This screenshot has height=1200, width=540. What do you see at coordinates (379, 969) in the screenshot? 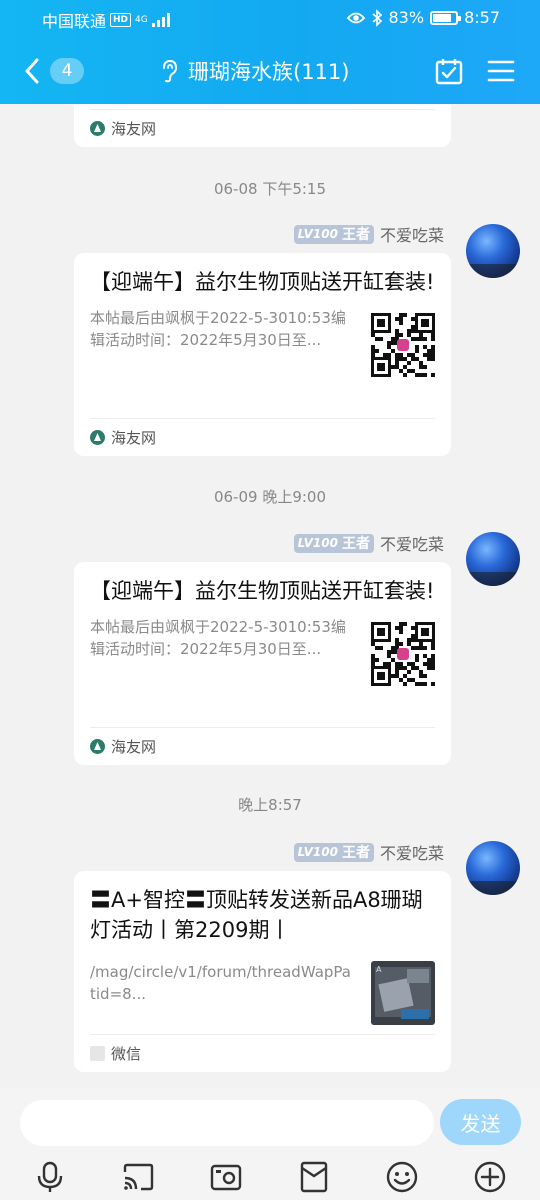
I see `svg-text: A` at bounding box center [379, 969].